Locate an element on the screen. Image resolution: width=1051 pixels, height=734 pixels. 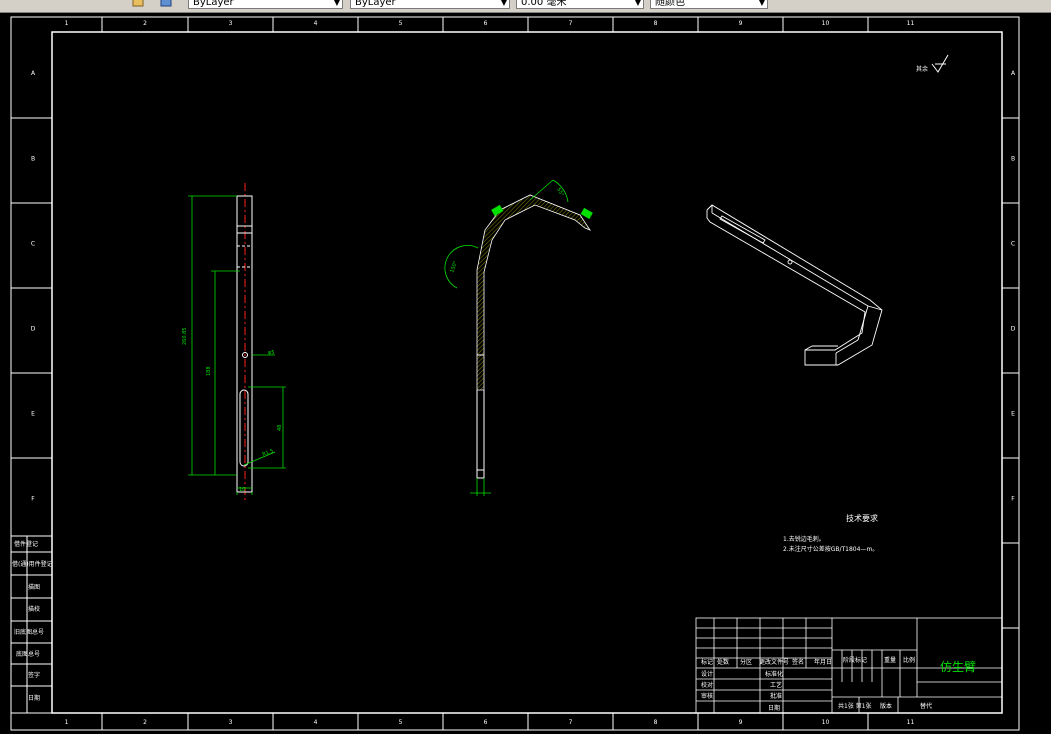
dim-angle-top: 55° is located at coordinates (560, 192).